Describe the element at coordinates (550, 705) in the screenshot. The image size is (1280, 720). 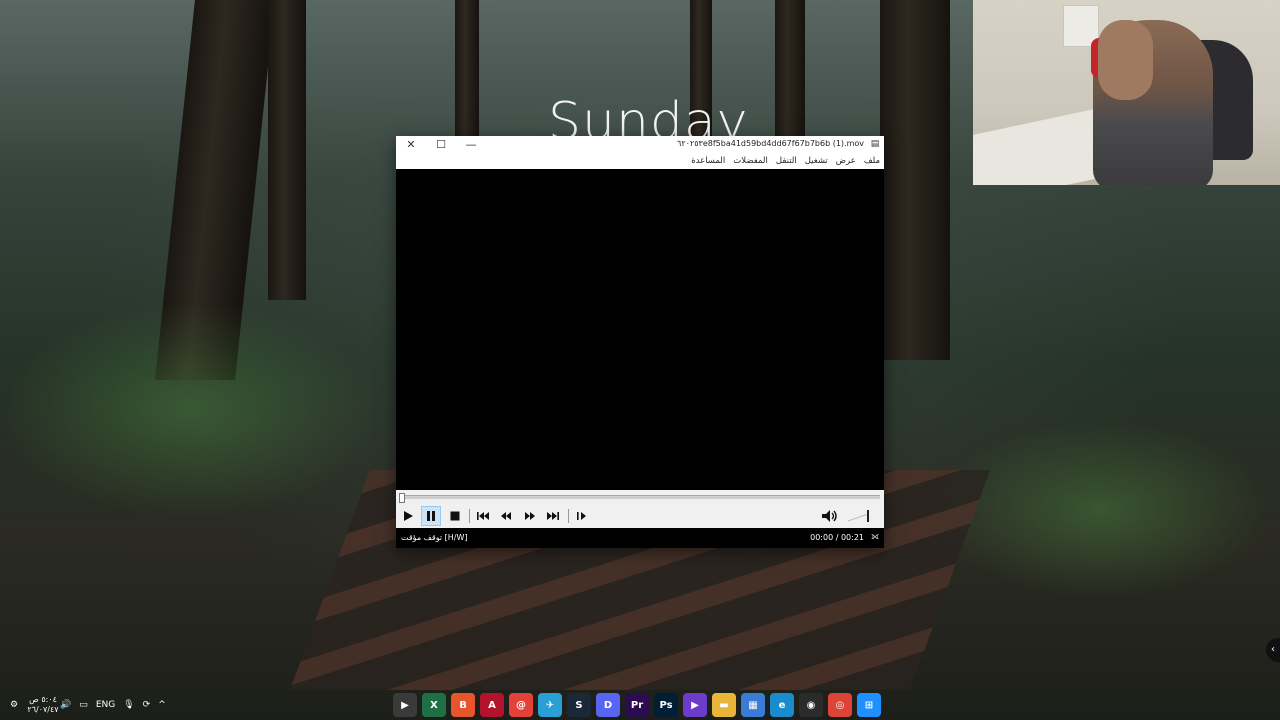
I see `telegram-icon: ✈` at that location.